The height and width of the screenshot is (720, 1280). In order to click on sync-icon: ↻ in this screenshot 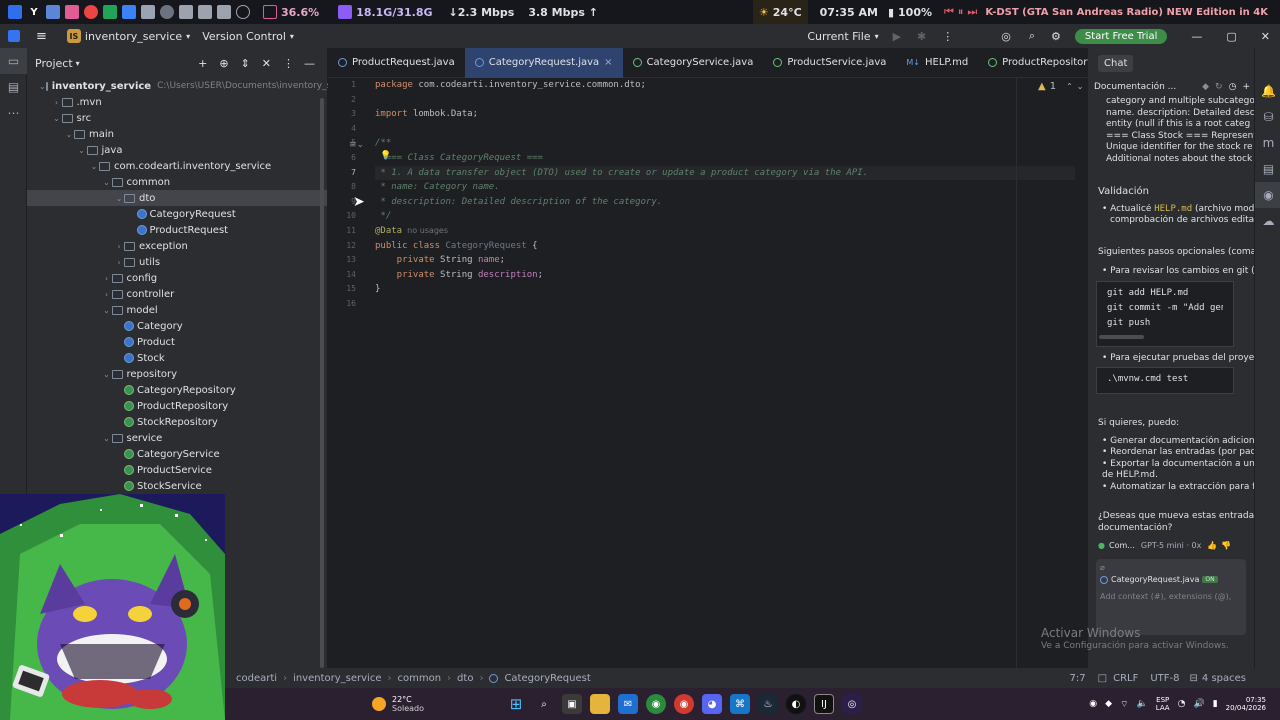, I will do `click(1219, 87)`.